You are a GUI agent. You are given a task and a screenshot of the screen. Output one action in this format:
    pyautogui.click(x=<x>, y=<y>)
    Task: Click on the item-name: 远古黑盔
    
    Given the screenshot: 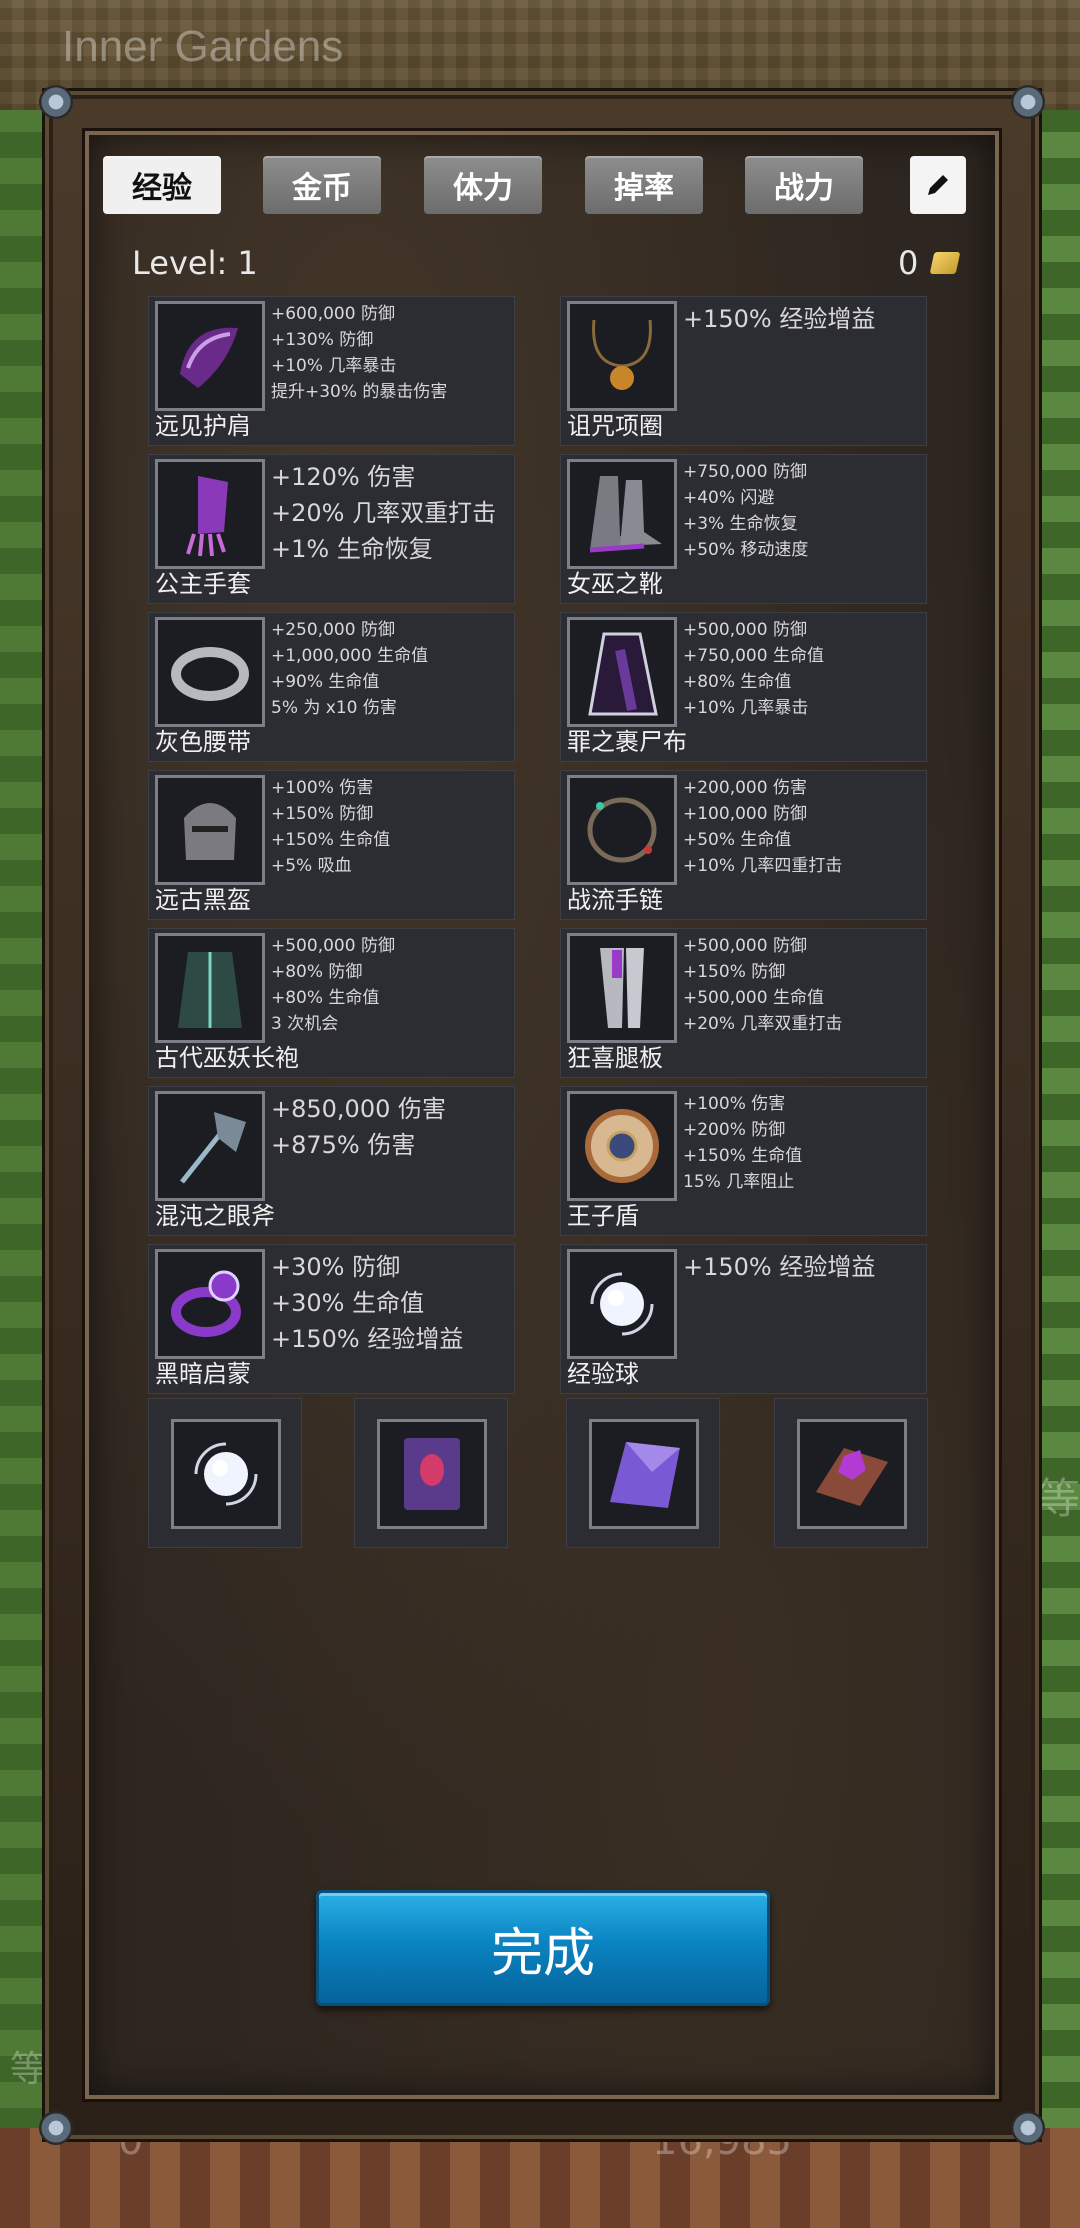 What is the action you would take?
    pyautogui.click(x=203, y=900)
    